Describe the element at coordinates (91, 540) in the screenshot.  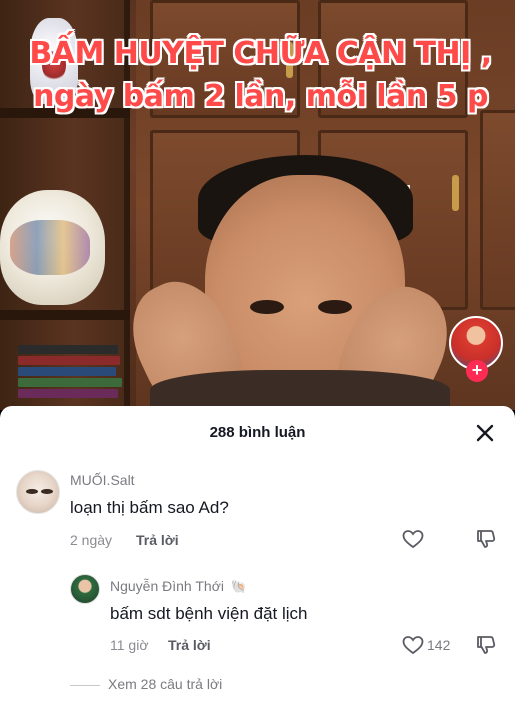
I see `comment-time: 2 ngày` at that location.